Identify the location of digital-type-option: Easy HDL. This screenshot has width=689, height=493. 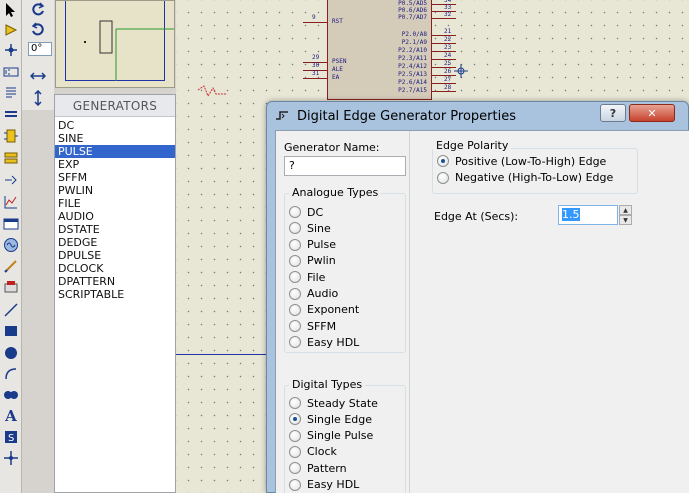
(324, 485).